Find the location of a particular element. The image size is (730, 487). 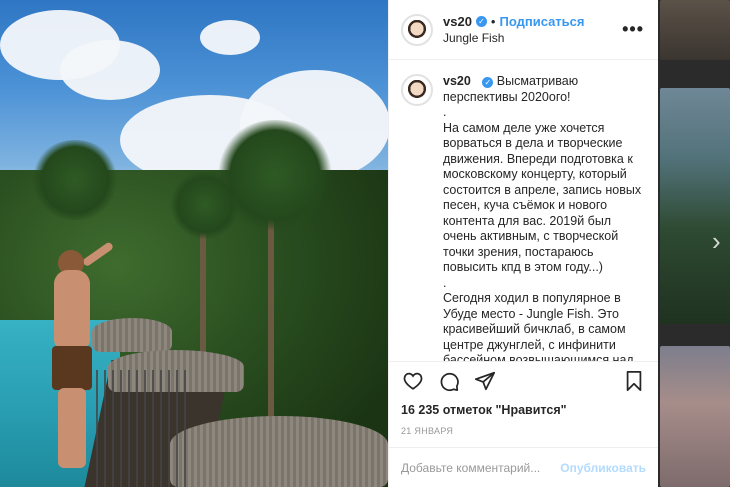

comment-button is located at coordinates (449, 381).